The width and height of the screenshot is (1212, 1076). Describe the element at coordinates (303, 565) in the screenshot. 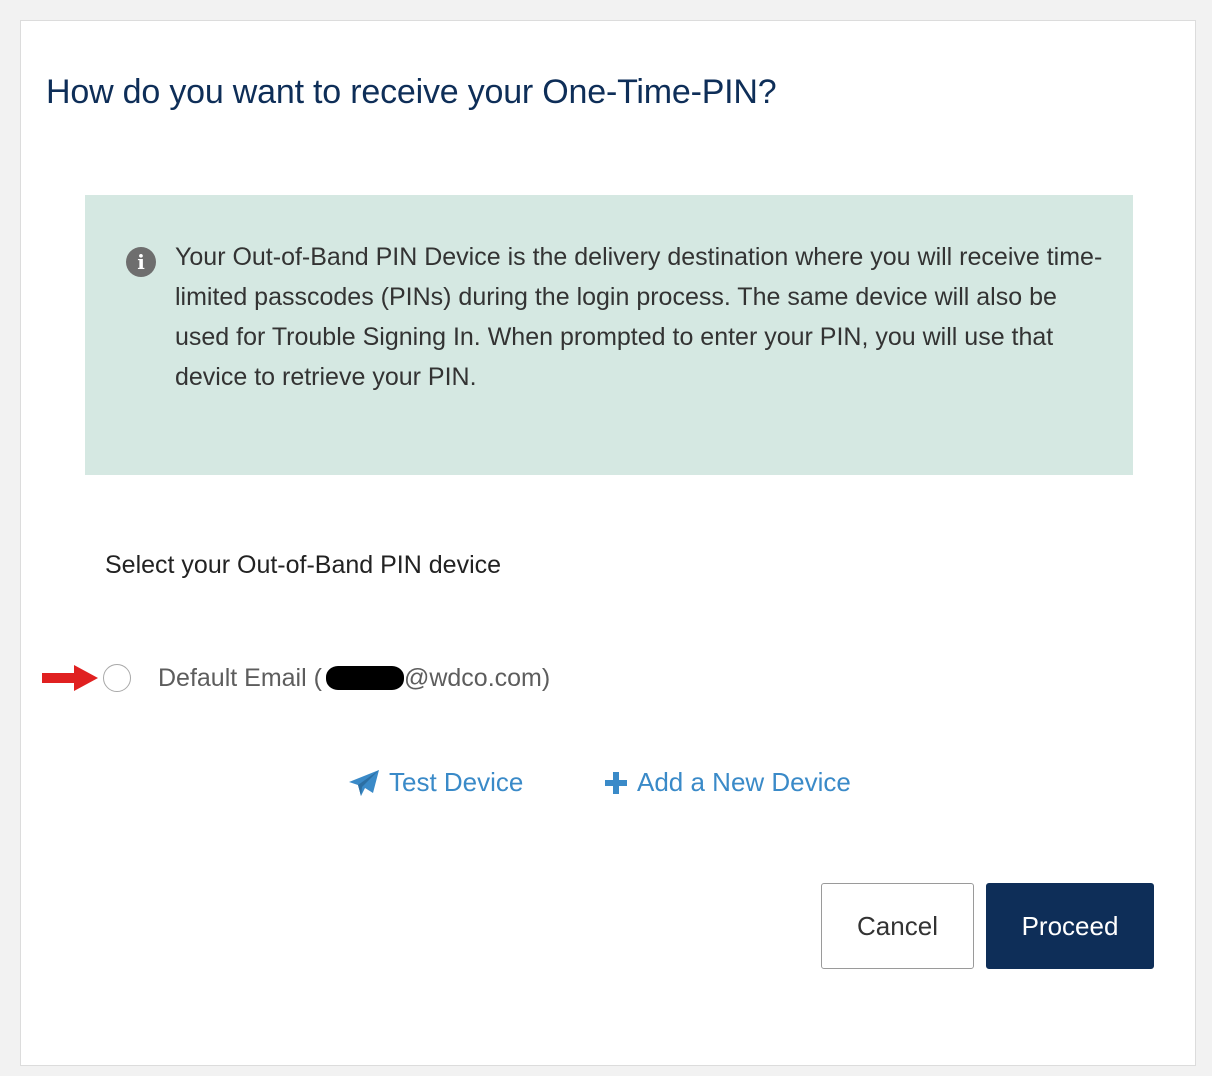

I see `device-select-label: Select your Out-of-Band PIN device` at that location.